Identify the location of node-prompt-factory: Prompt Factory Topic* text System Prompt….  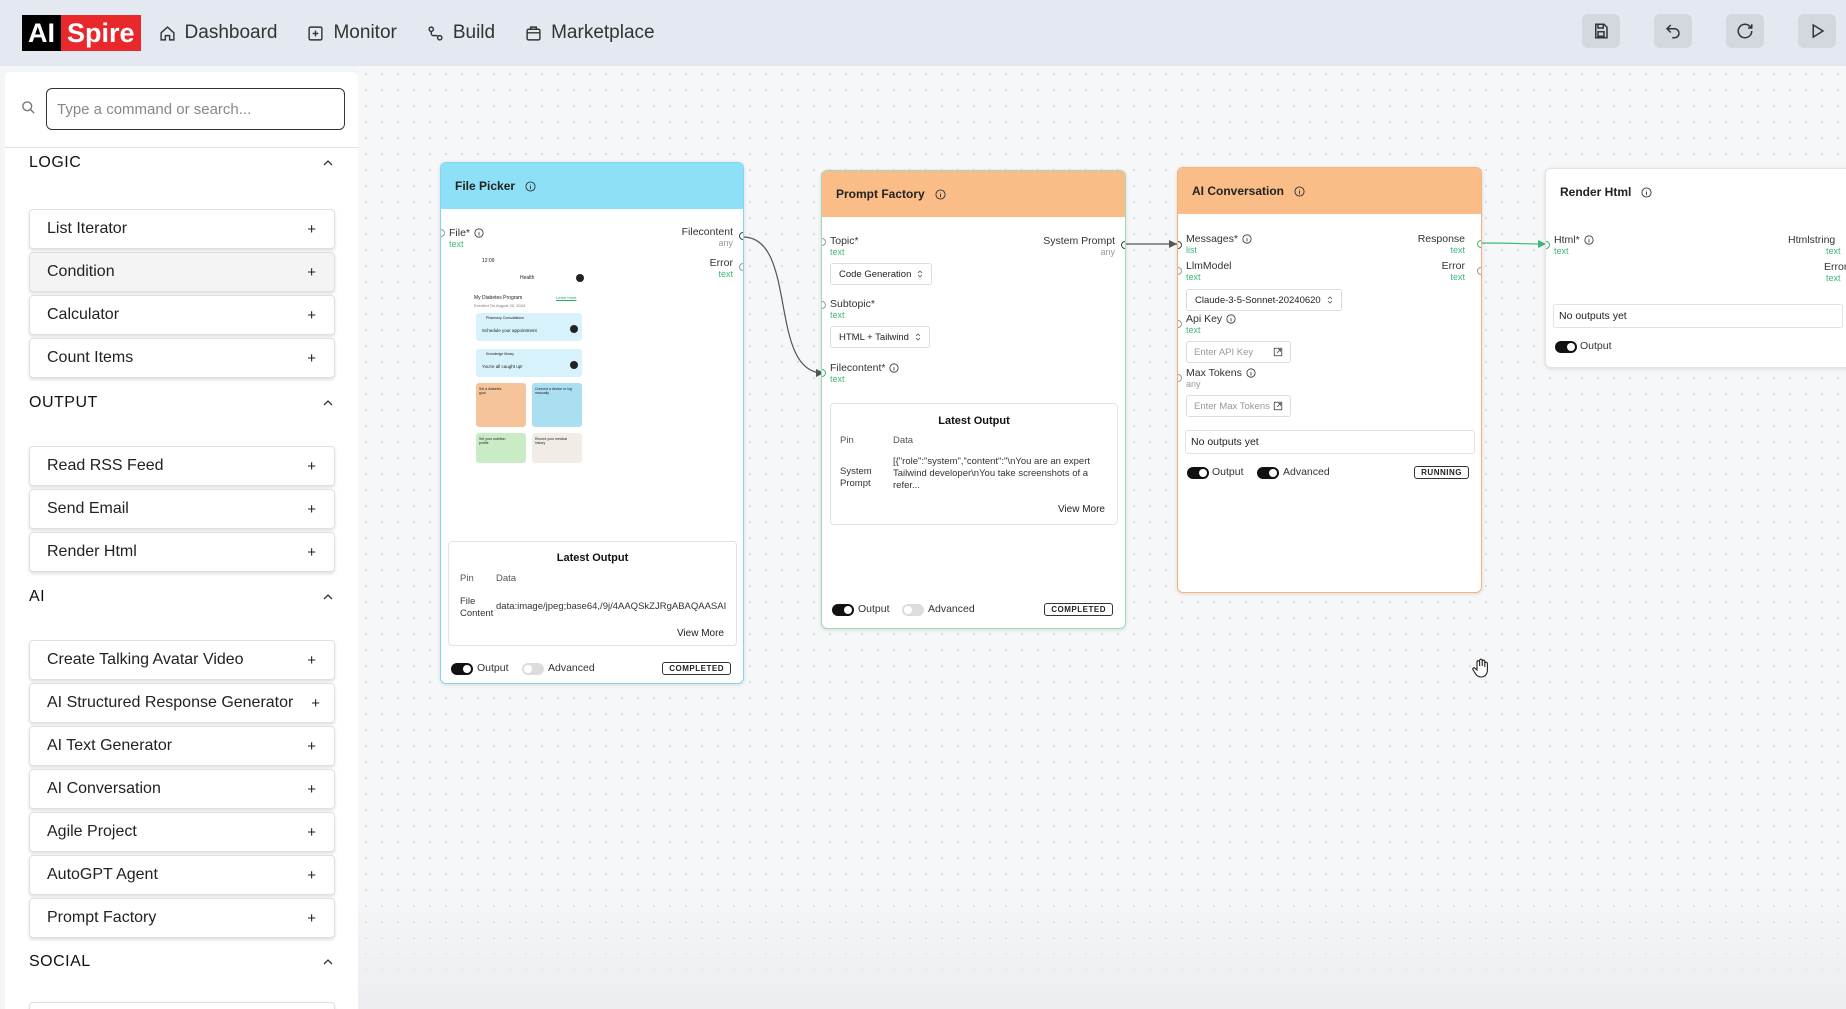
(973, 399).